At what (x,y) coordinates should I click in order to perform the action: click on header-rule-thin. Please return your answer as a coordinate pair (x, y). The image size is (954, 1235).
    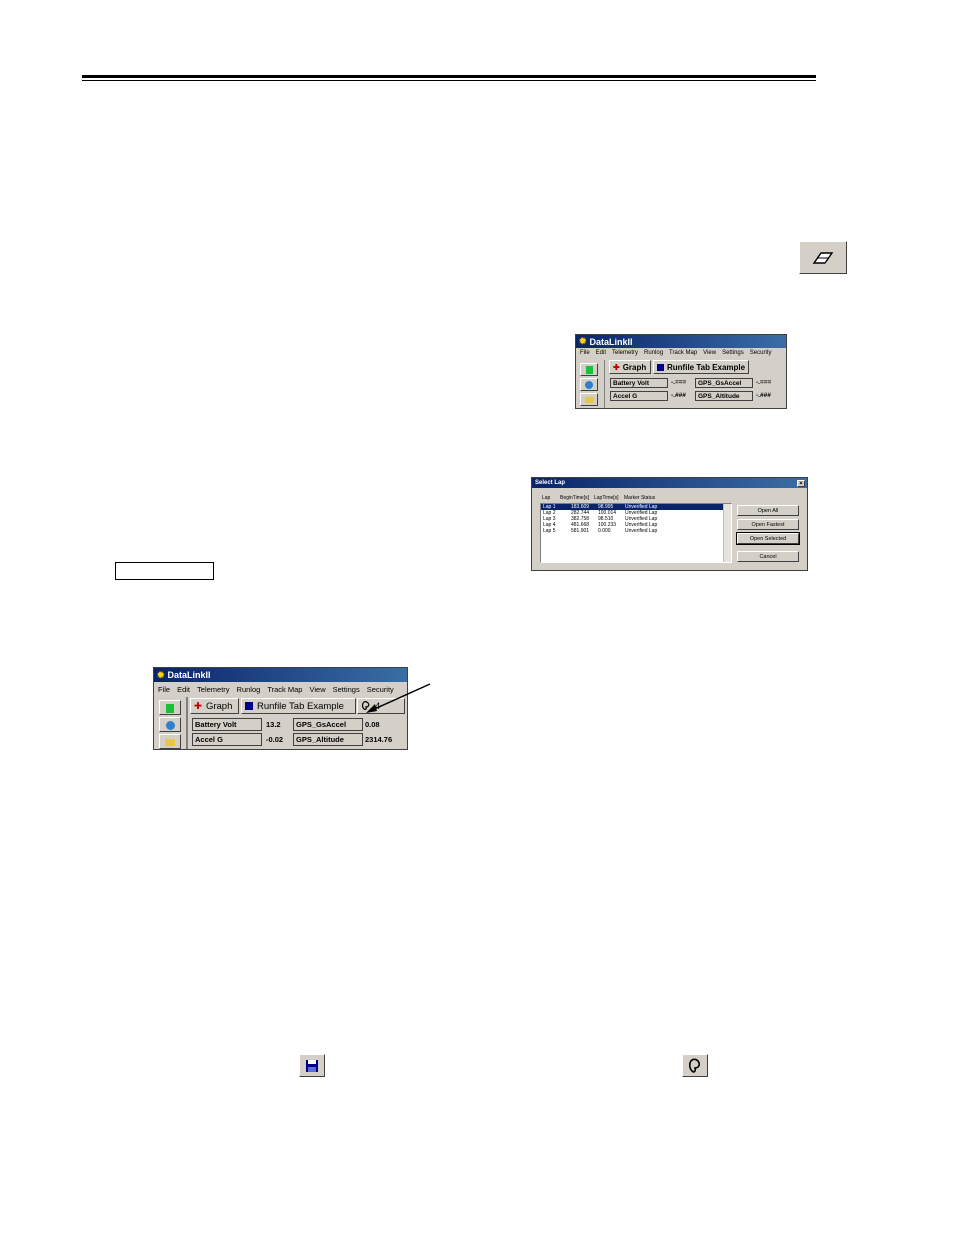
    Looking at the image, I should click on (449, 80).